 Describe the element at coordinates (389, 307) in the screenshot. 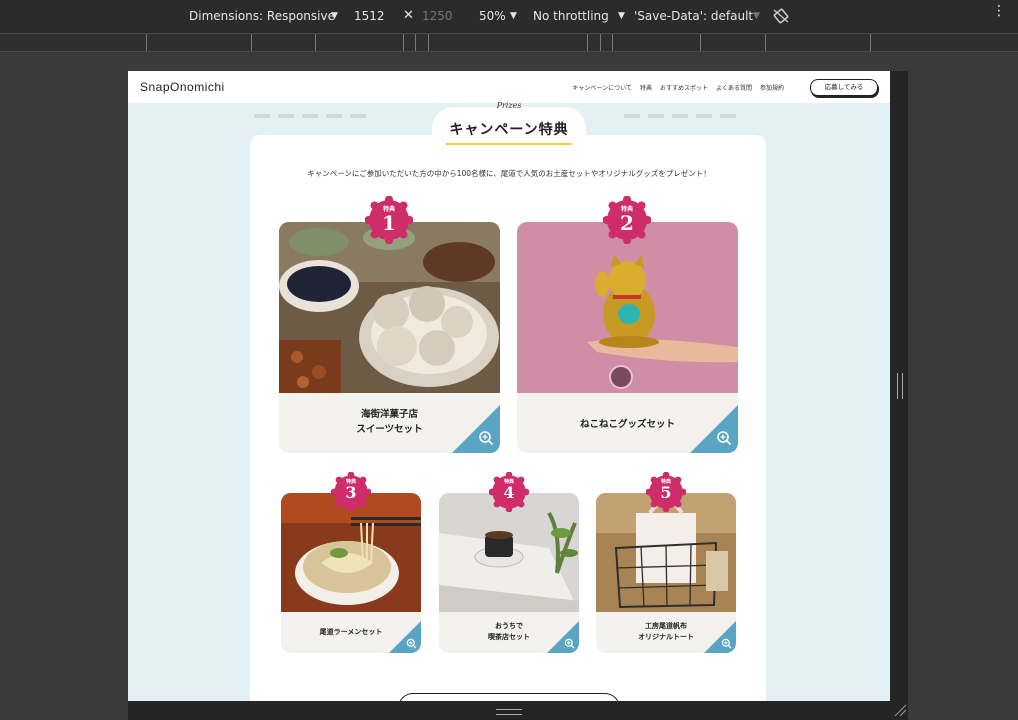

I see `sweets-photo` at that location.